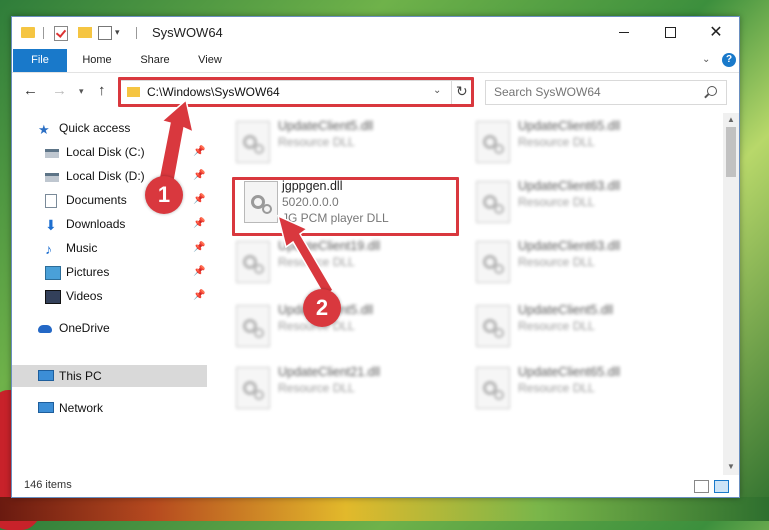  I want to click on status-bar: 146 items, so click(375, 486).